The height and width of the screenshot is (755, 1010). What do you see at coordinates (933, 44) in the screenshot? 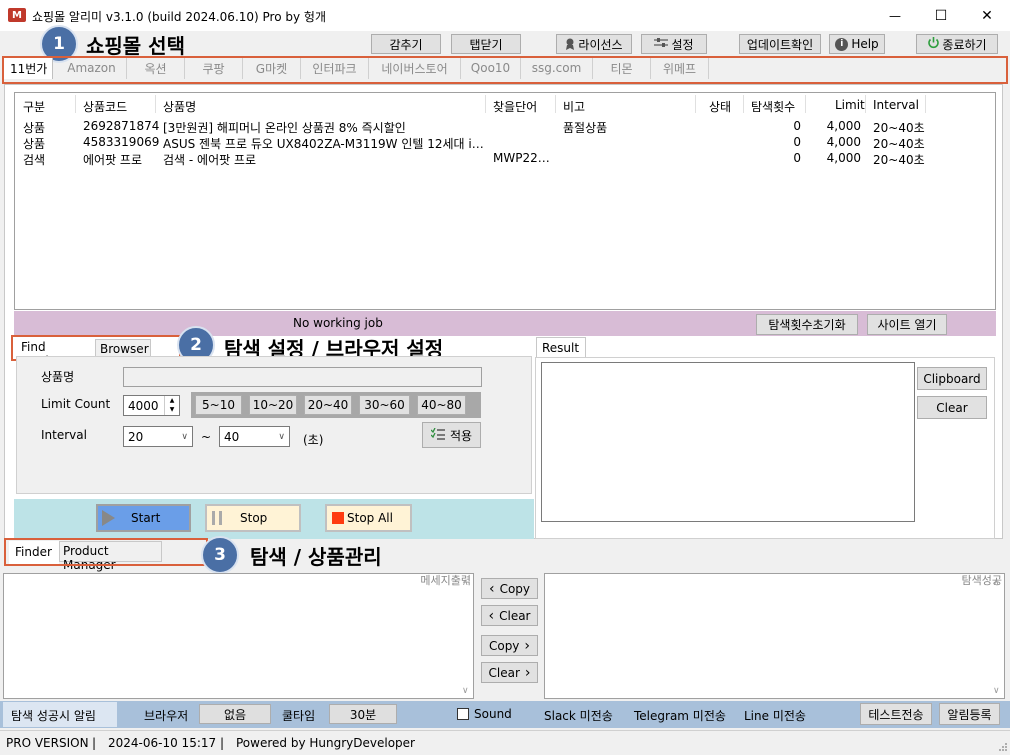
I see `power-icon` at bounding box center [933, 44].